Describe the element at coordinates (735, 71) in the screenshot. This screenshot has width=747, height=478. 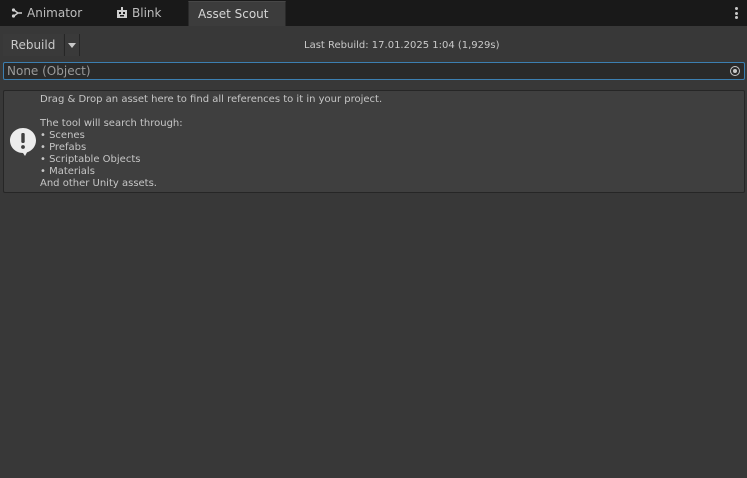
I see `object-picker-icon` at that location.